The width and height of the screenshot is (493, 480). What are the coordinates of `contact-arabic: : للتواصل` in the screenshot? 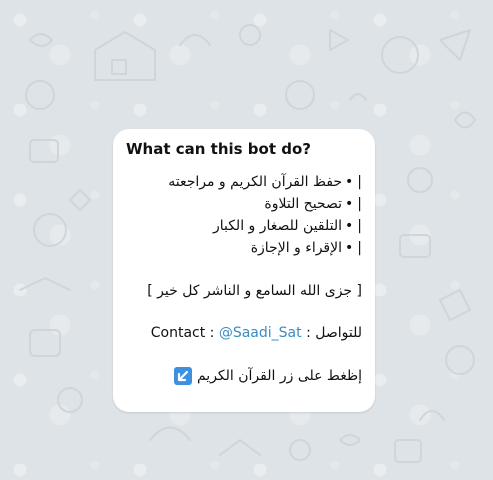 It's located at (334, 333).